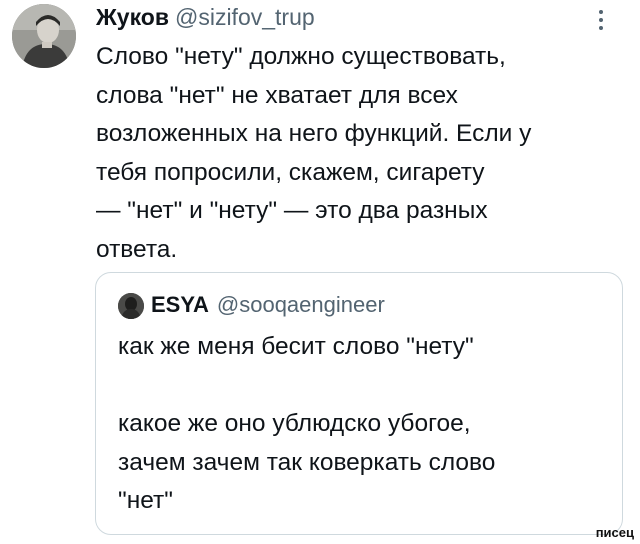  What do you see at coordinates (601, 22) in the screenshot?
I see `more-vertical-icon` at bounding box center [601, 22].